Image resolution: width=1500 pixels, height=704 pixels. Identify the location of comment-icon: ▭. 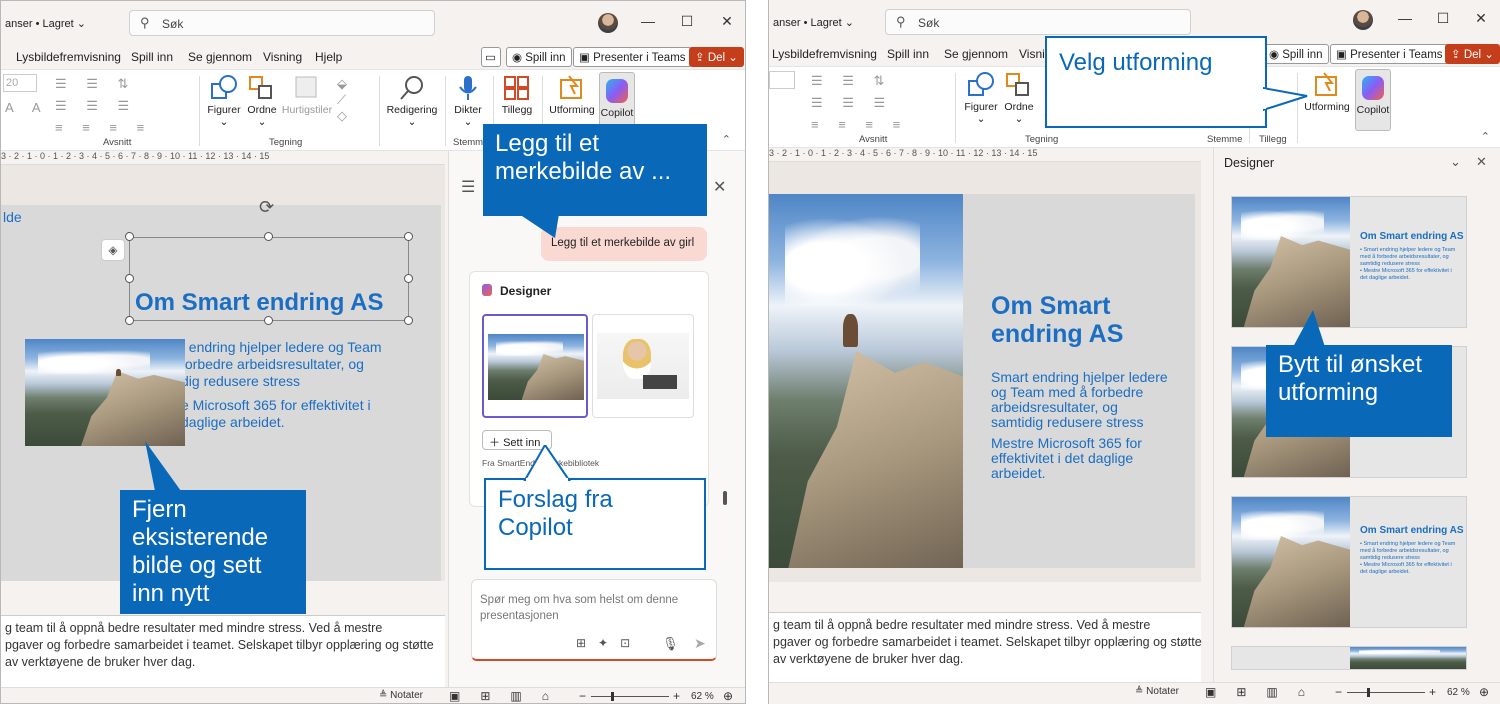
(491, 57).